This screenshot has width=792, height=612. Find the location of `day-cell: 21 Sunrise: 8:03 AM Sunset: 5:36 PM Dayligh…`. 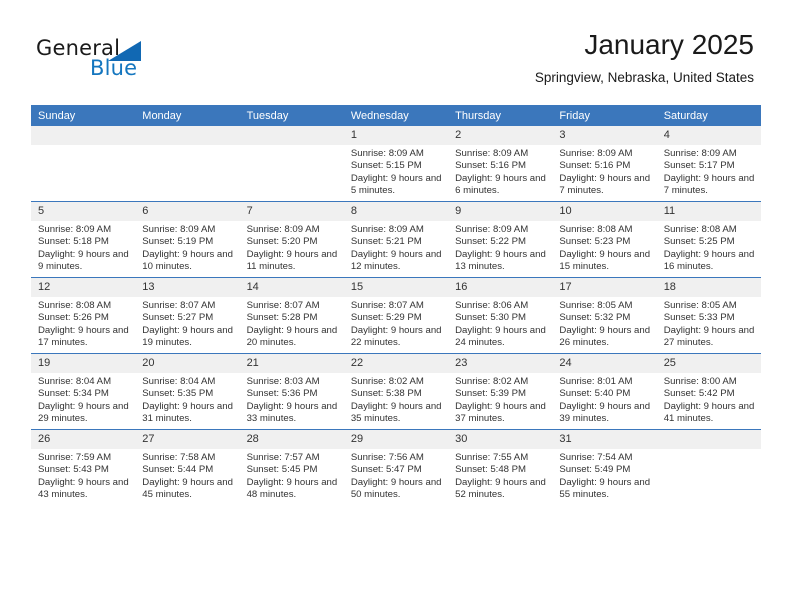

day-cell: 21 Sunrise: 8:03 AM Sunset: 5:36 PM Dayligh… is located at coordinates (291, 391).